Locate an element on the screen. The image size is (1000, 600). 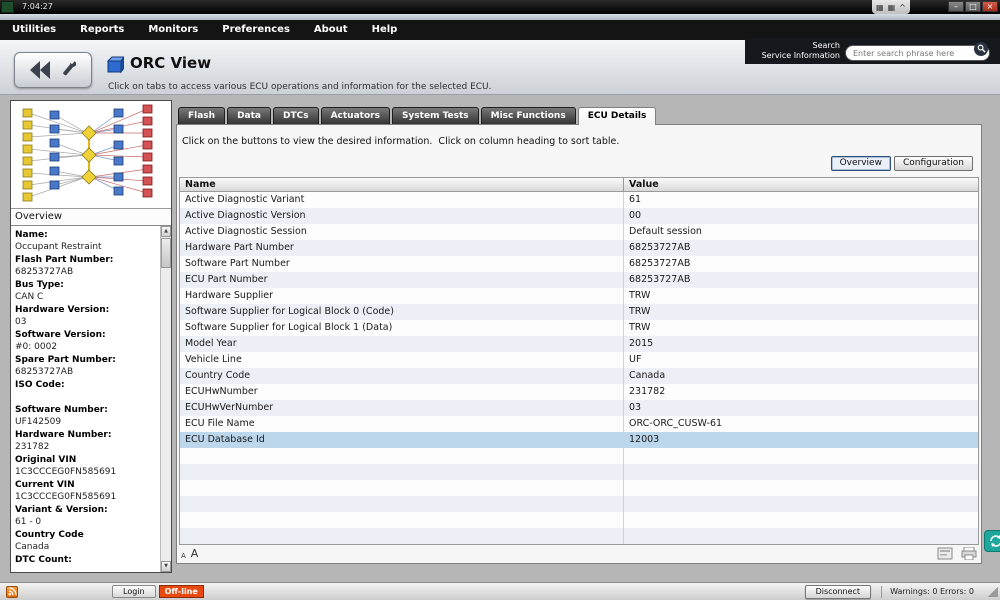
configuration-button: Configuration is located at coordinates (933, 163).